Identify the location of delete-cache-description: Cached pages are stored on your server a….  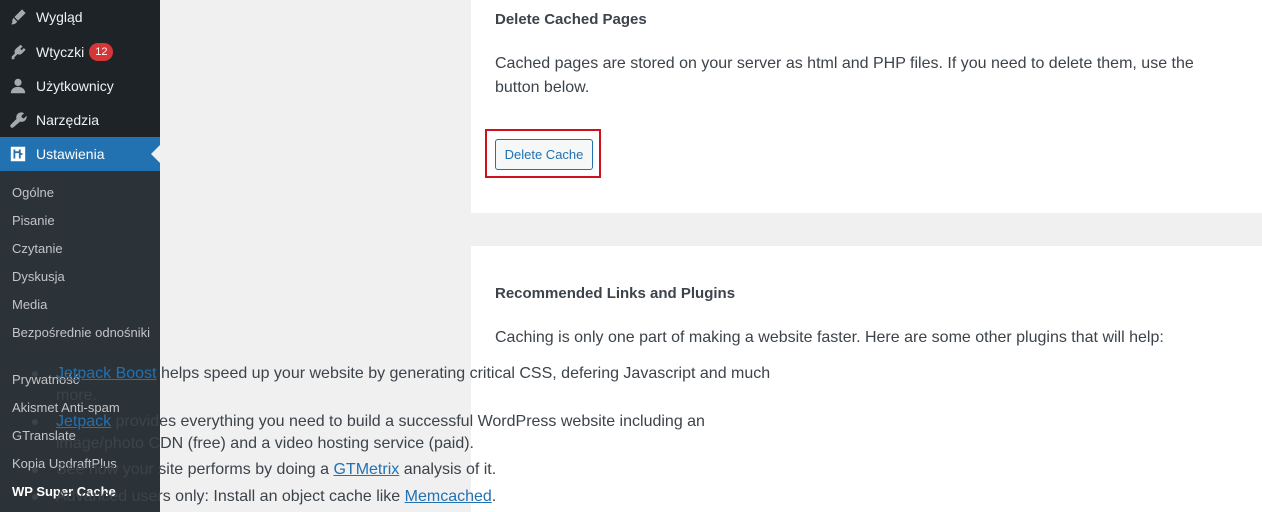
(844, 75).